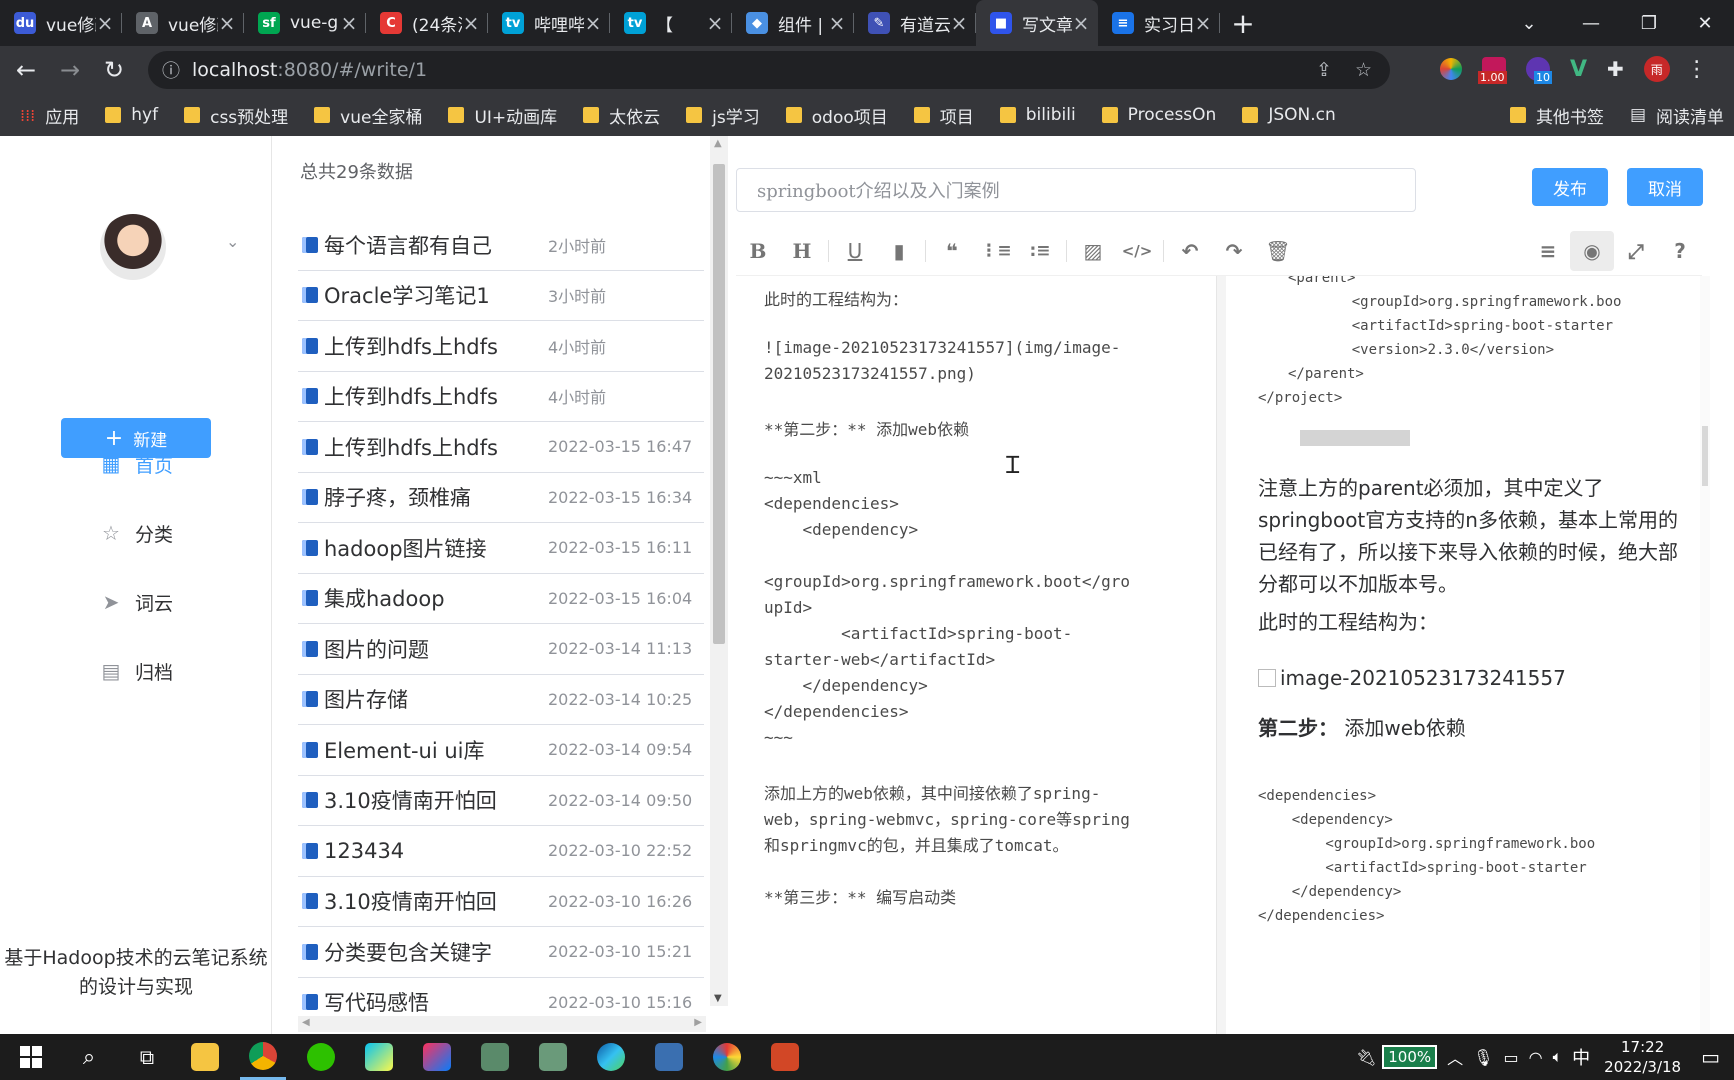  Describe the element at coordinates (136, 533) in the screenshot. I see `menu-item: ☆ 分类` at that location.